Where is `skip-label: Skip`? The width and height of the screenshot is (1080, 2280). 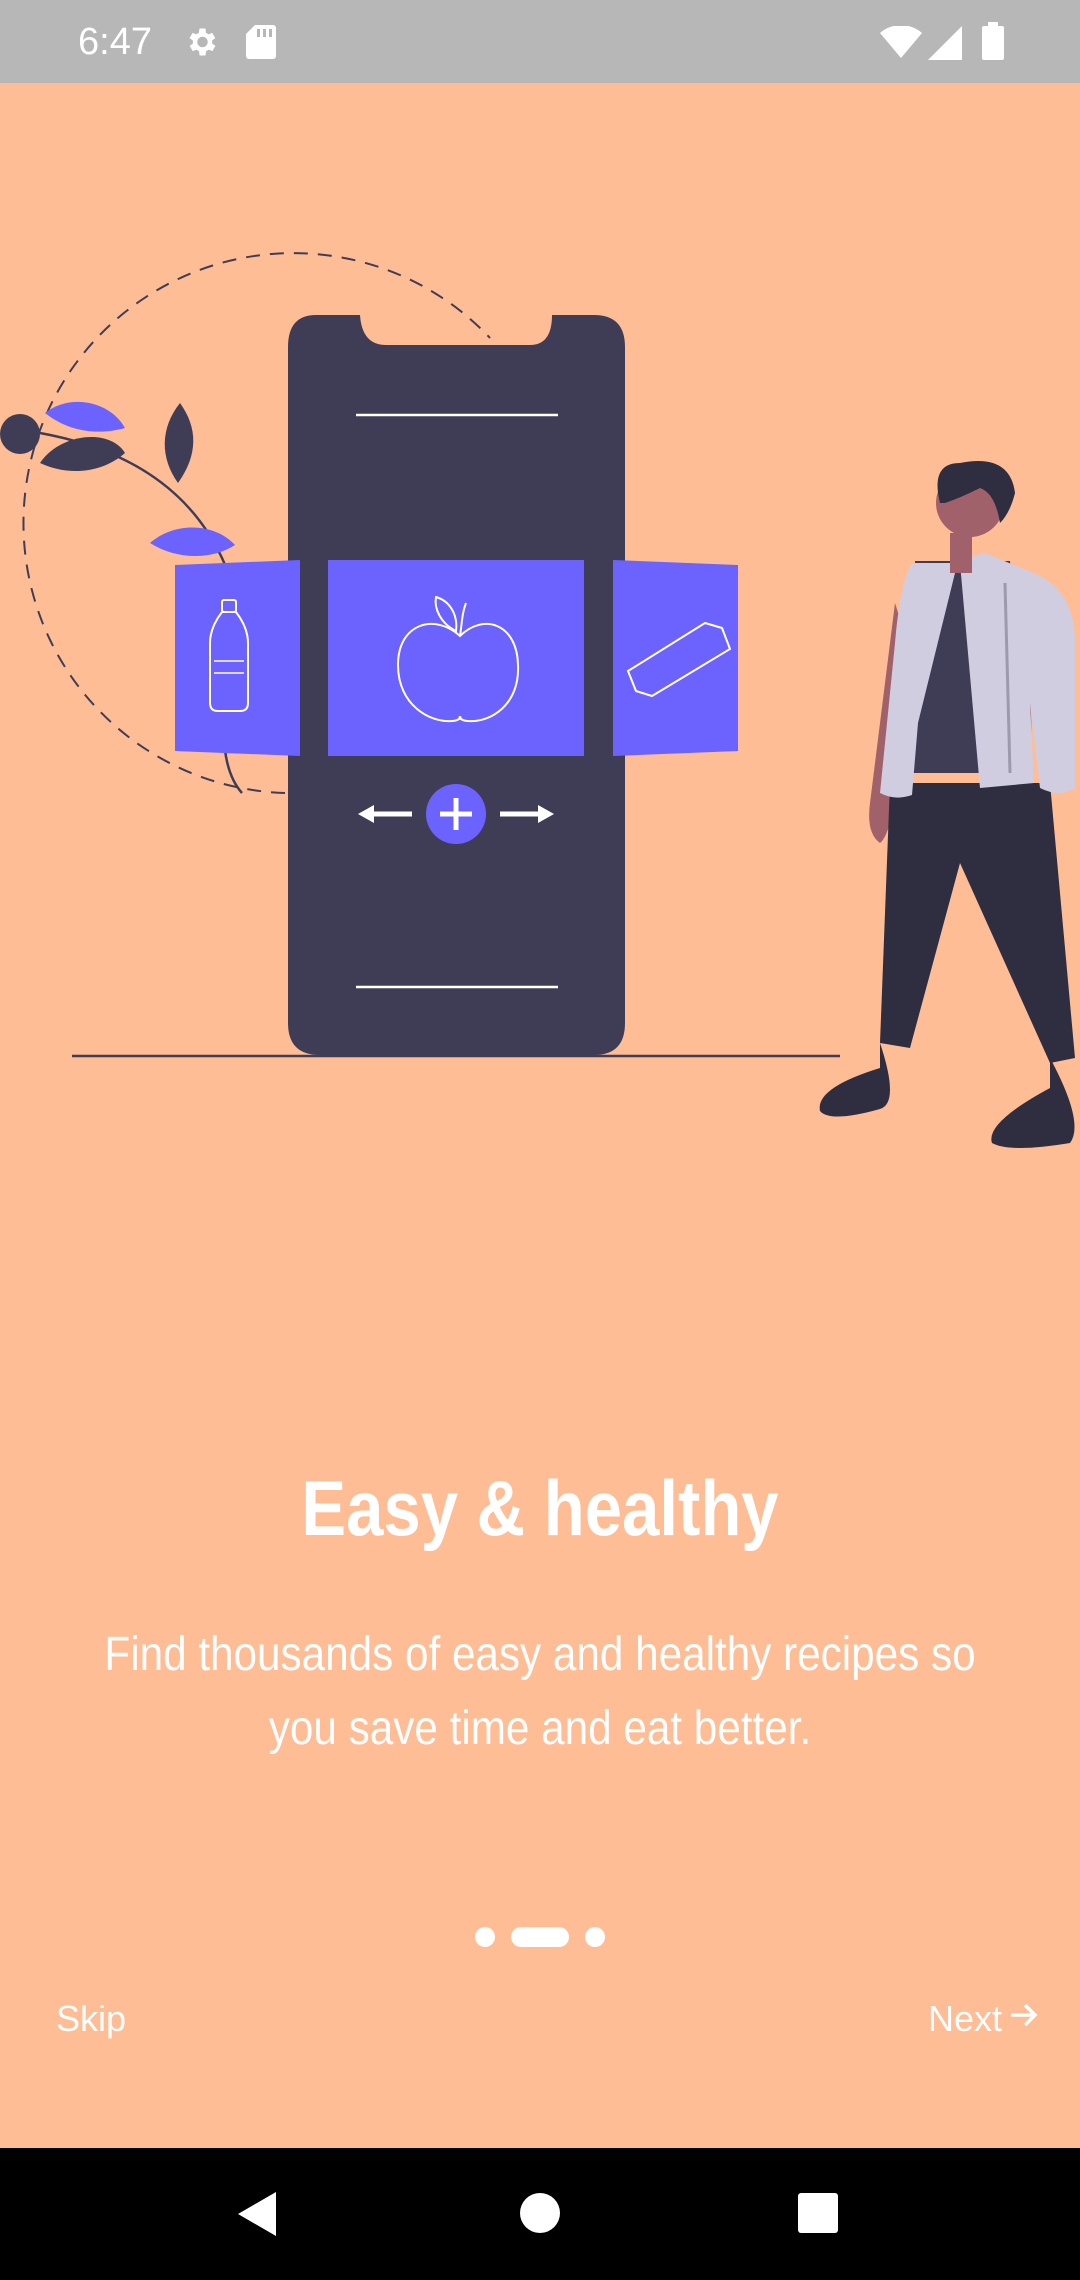
skip-label: Skip is located at coordinates (91, 2018).